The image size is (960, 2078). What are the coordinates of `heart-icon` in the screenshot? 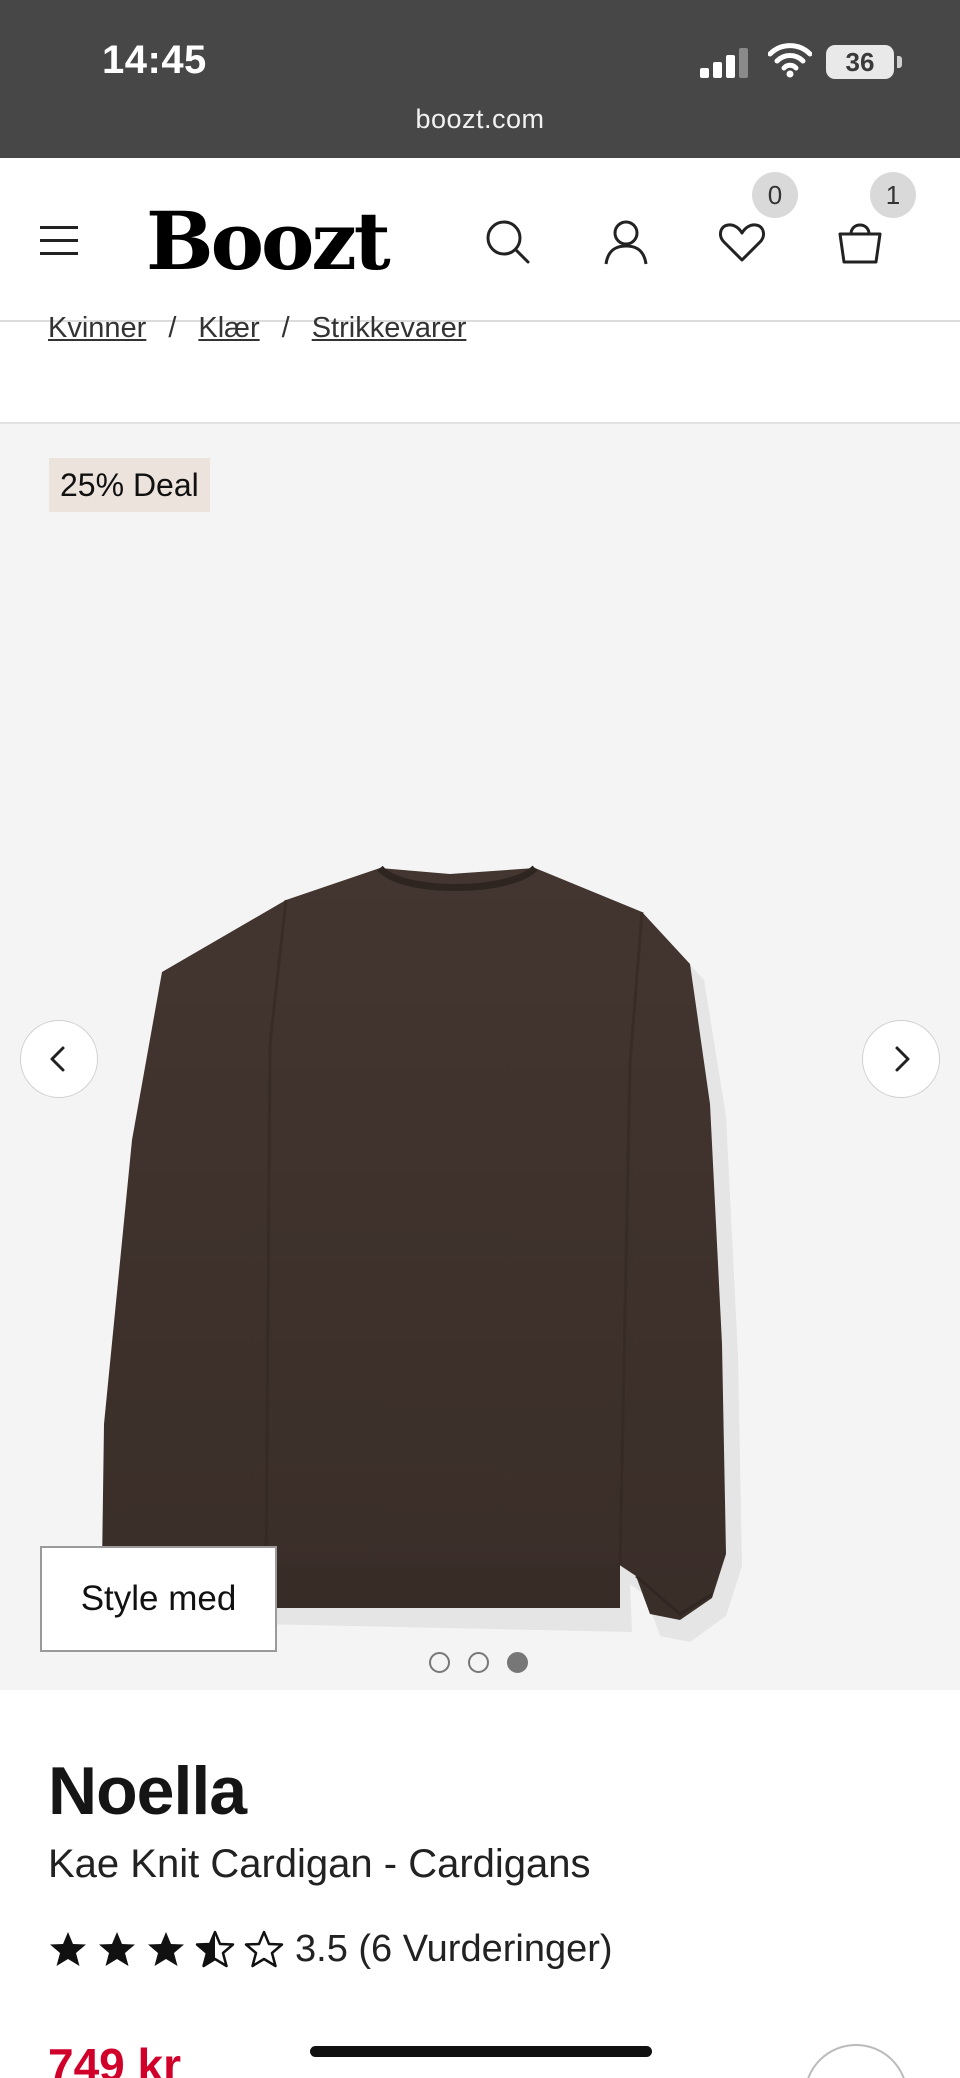 It's located at (742, 242).